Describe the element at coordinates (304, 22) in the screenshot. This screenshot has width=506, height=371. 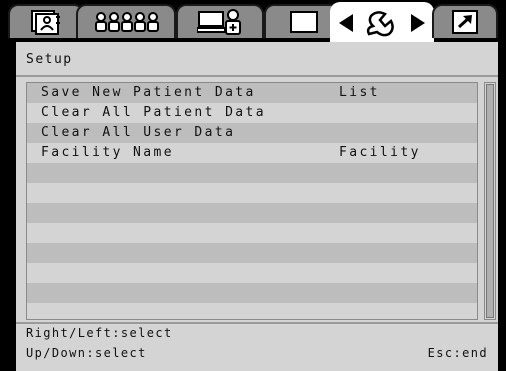
I see `blank-screen-icon` at that location.